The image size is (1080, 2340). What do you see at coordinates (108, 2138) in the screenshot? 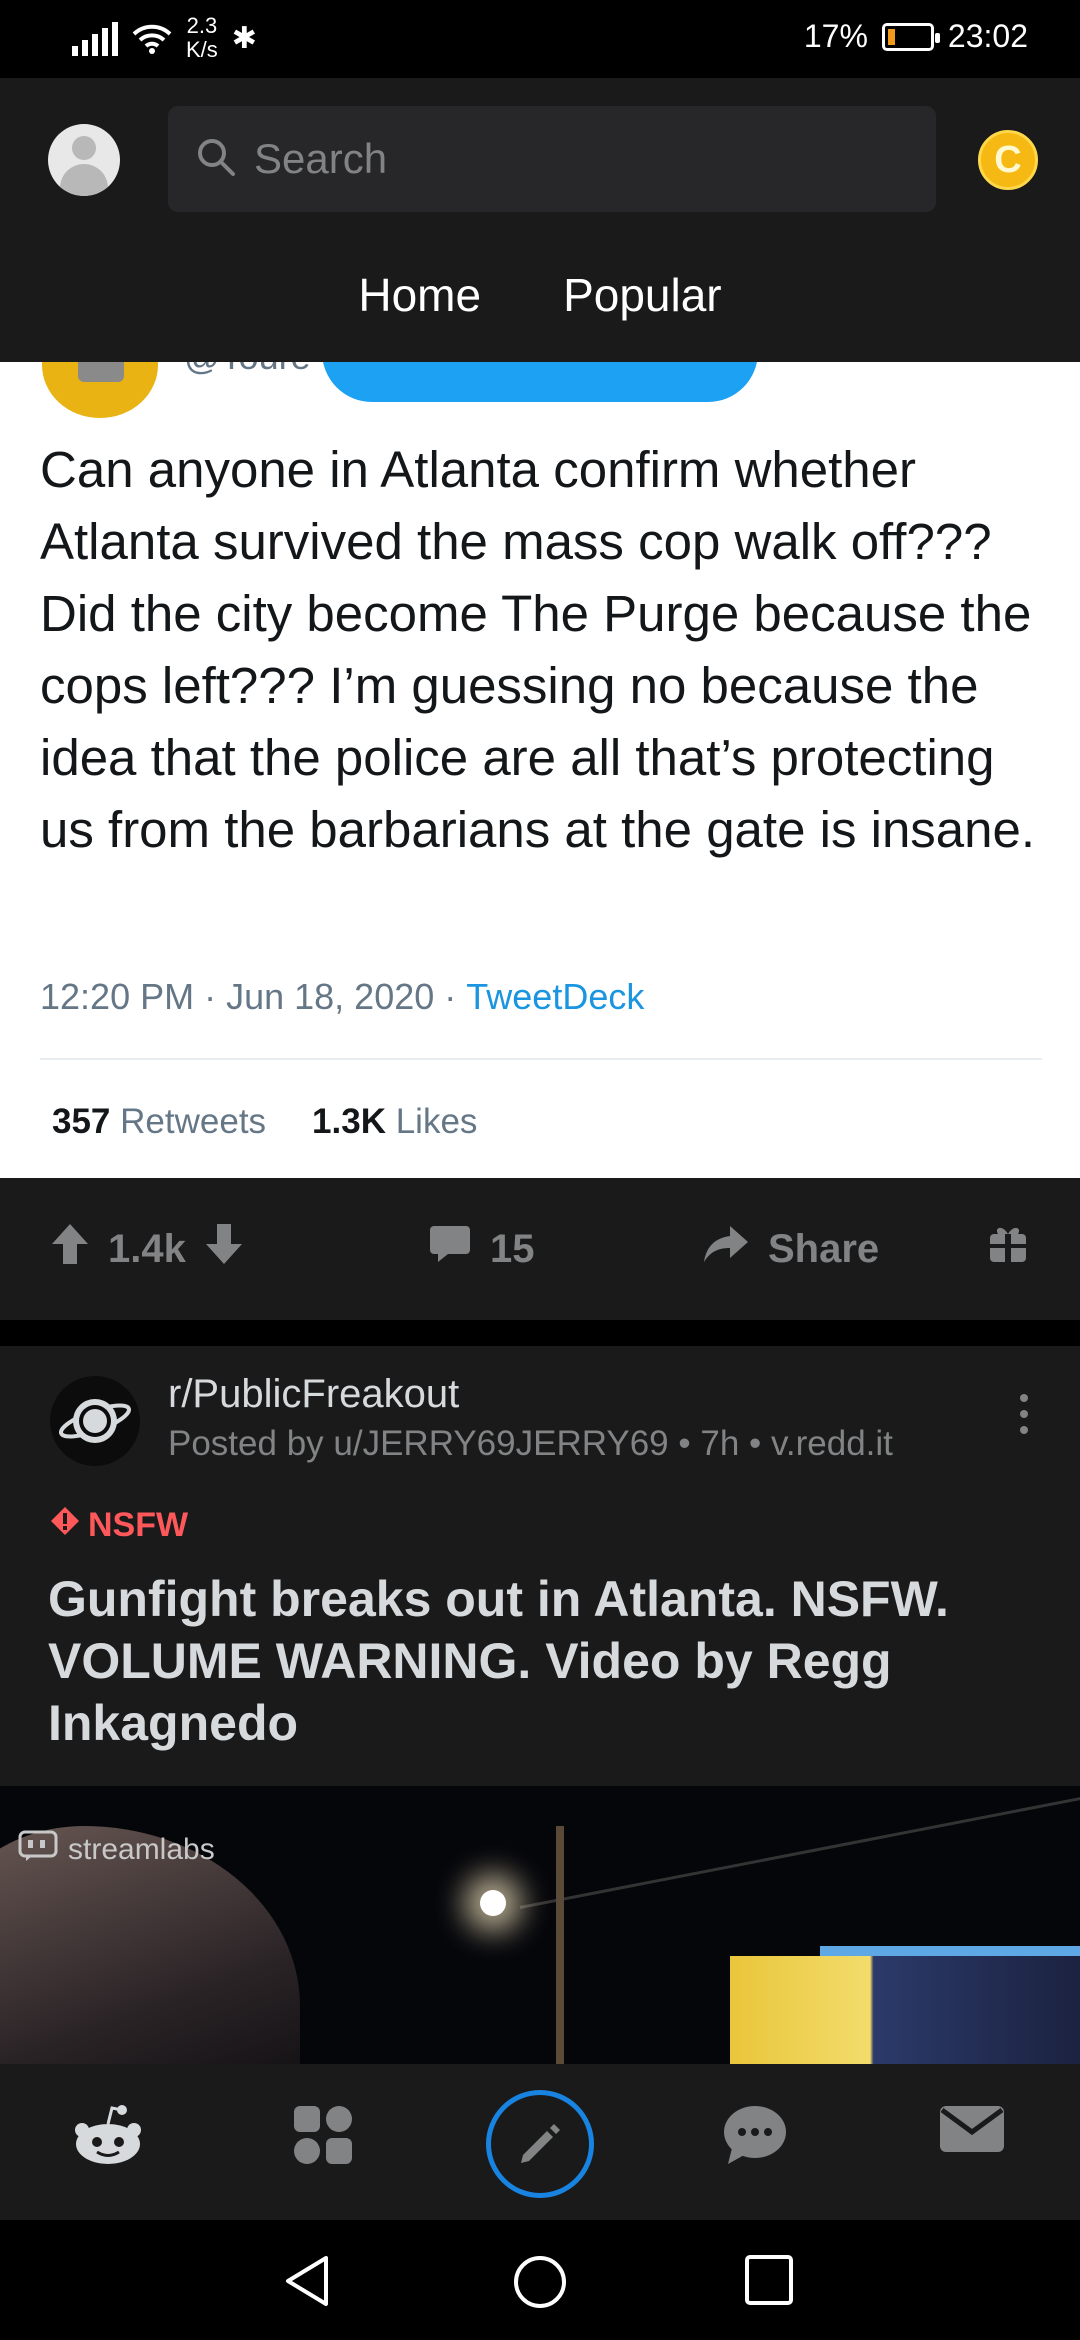
I see `home-icon` at bounding box center [108, 2138].